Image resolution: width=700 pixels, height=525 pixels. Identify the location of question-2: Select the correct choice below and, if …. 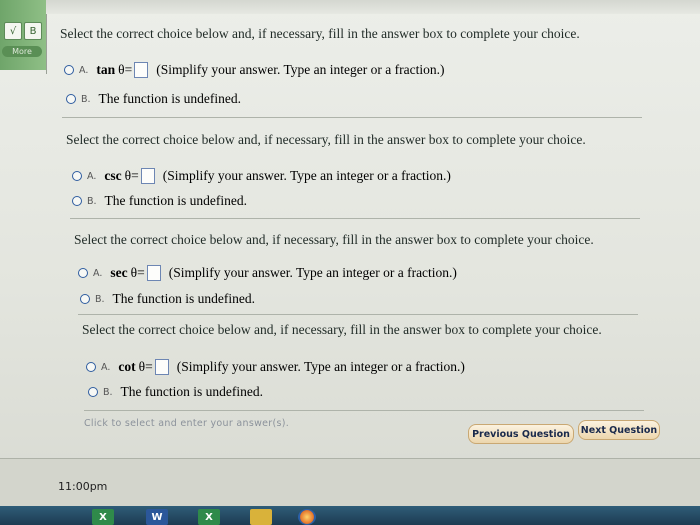
(326, 140).